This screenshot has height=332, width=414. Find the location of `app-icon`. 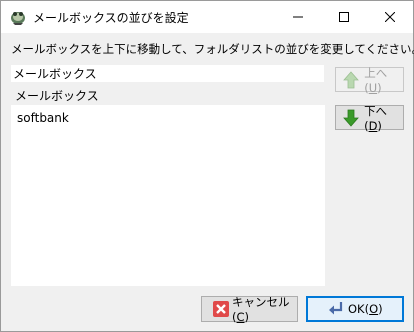

app-icon is located at coordinates (18, 17).